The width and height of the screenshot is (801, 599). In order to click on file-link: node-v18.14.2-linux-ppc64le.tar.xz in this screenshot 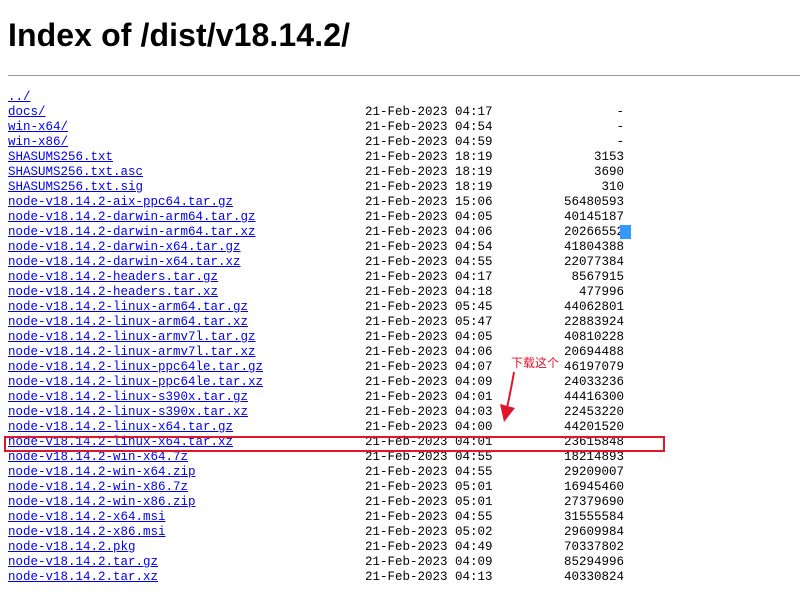, I will do `click(135, 382)`.